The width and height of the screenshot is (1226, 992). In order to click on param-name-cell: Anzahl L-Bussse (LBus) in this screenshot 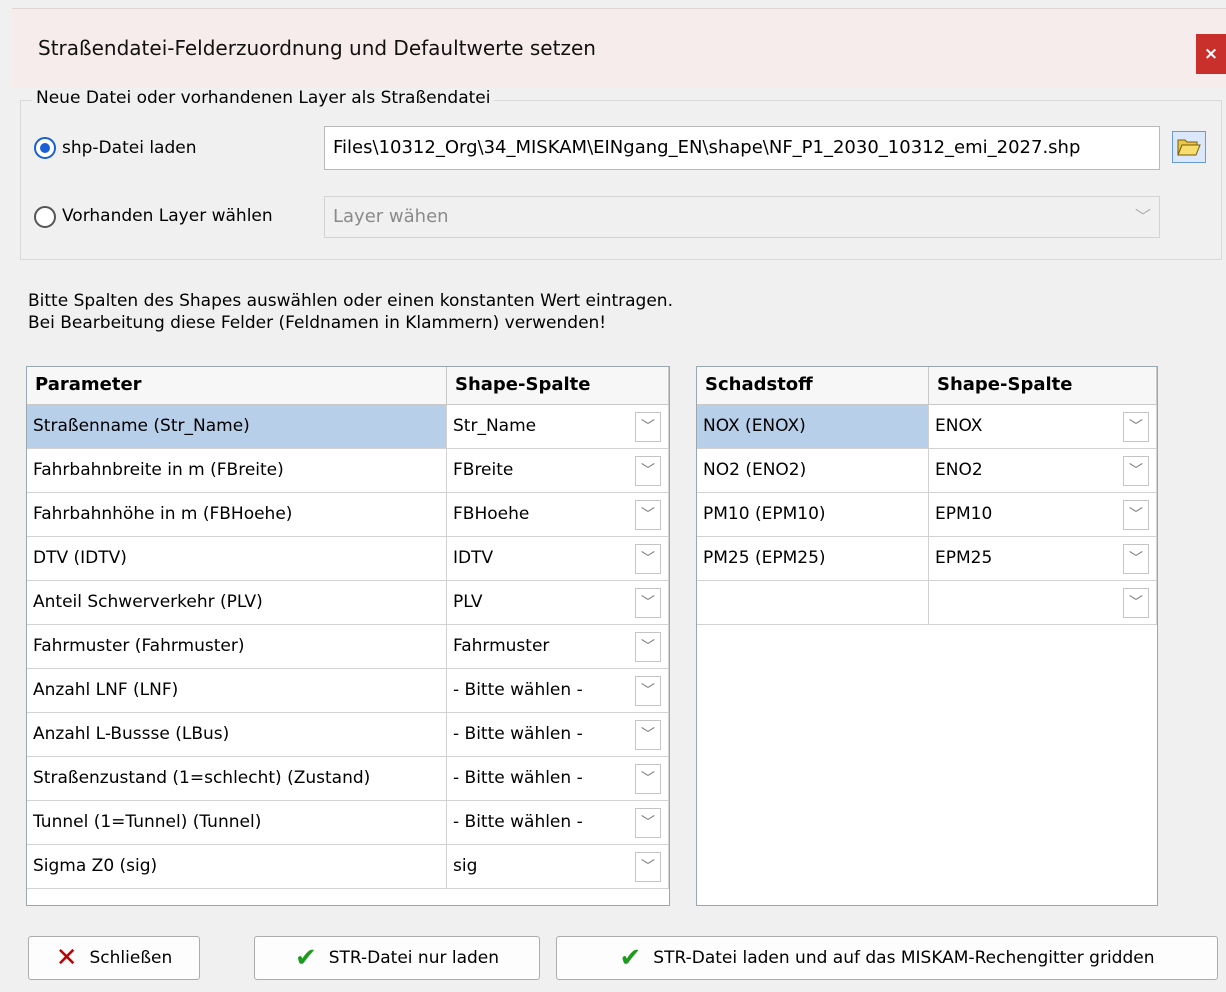, I will do `click(237, 735)`.